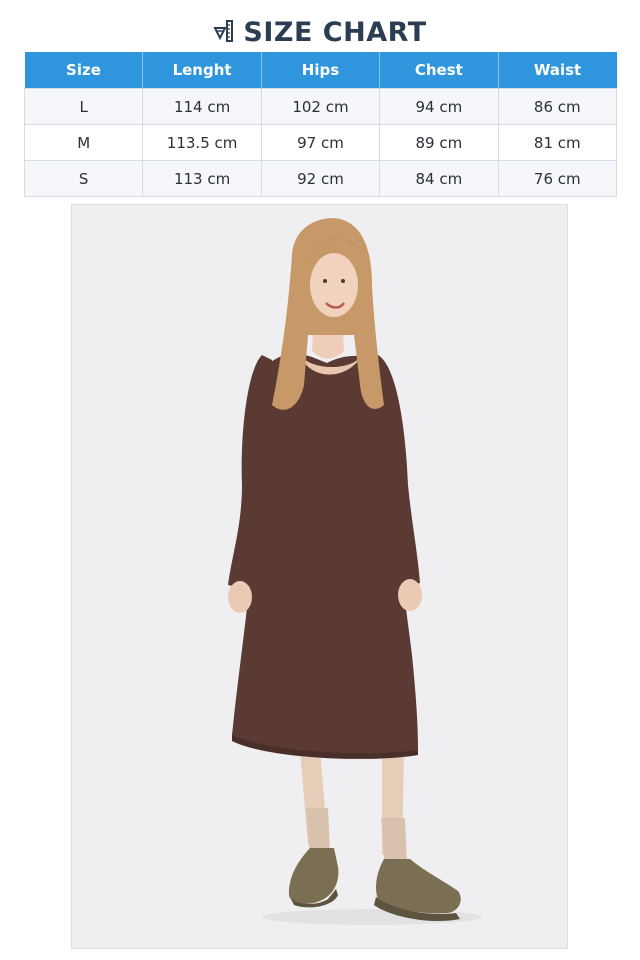 The height and width of the screenshot is (960, 640). I want to click on column-header-hips: Hips, so click(321, 70).